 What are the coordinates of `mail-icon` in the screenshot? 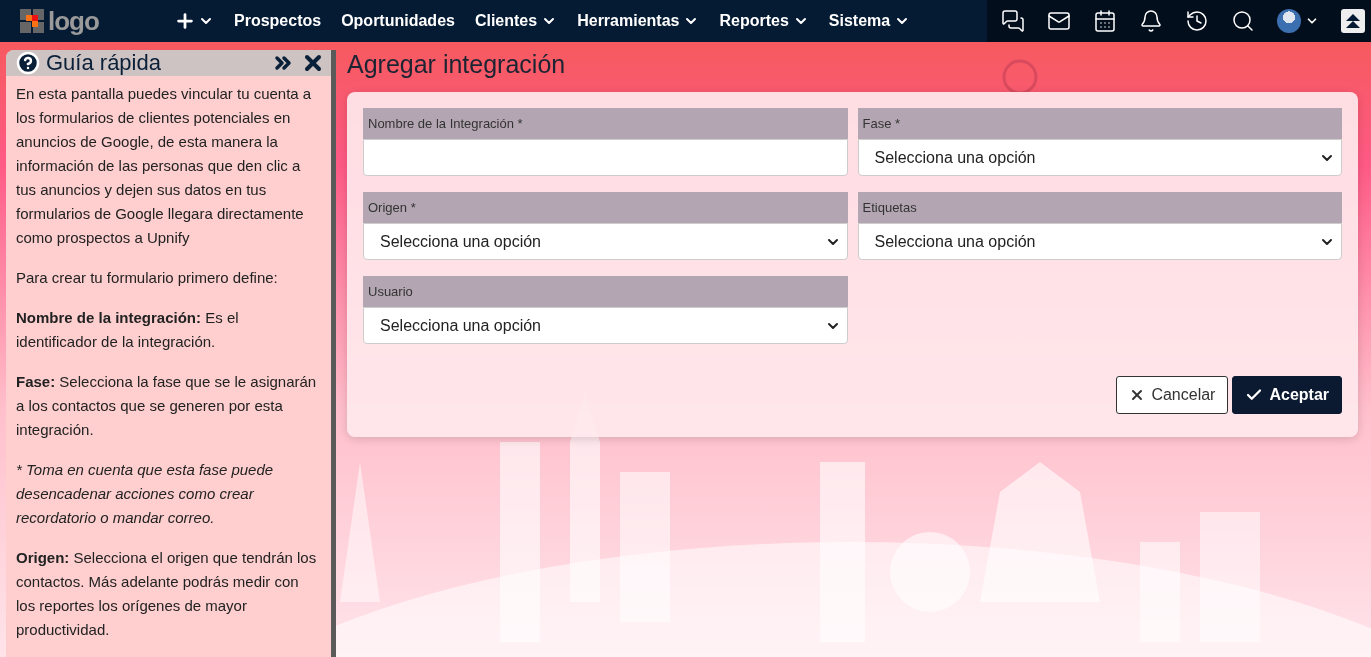 It's located at (1059, 21).